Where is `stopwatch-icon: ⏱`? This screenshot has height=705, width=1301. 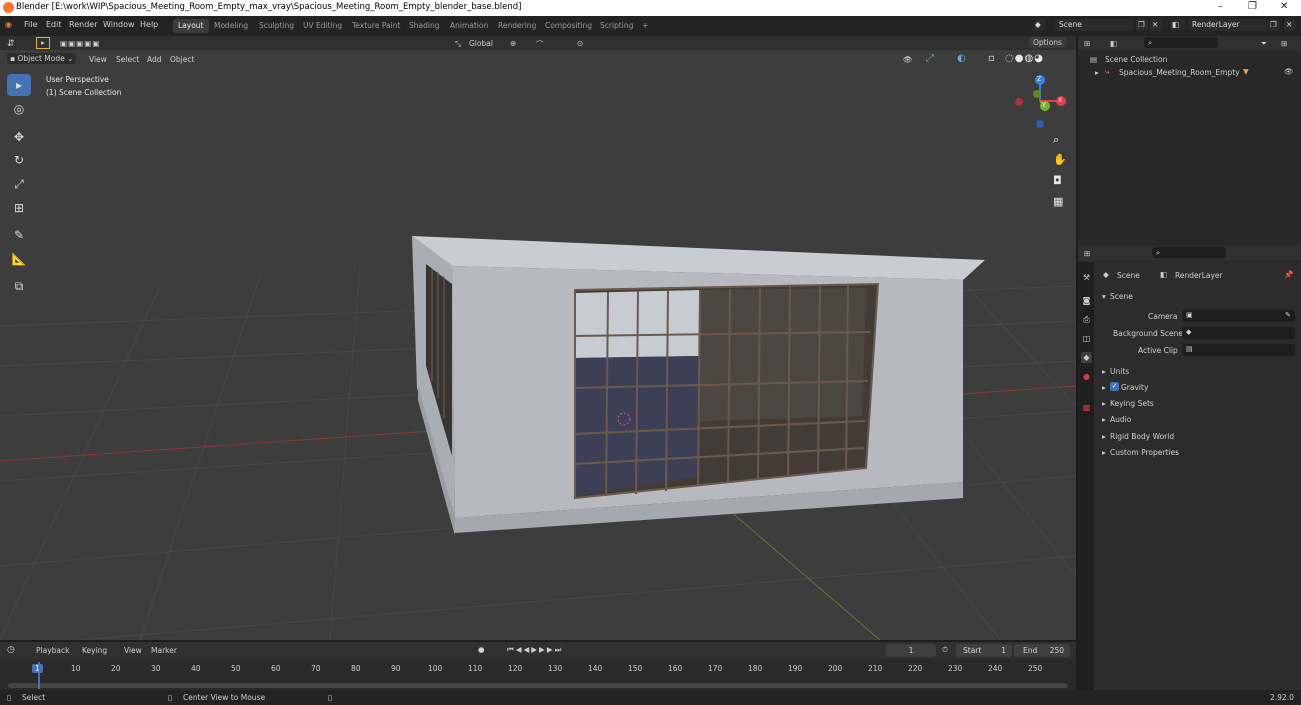
stopwatch-icon: ⏱ is located at coordinates (945, 650).